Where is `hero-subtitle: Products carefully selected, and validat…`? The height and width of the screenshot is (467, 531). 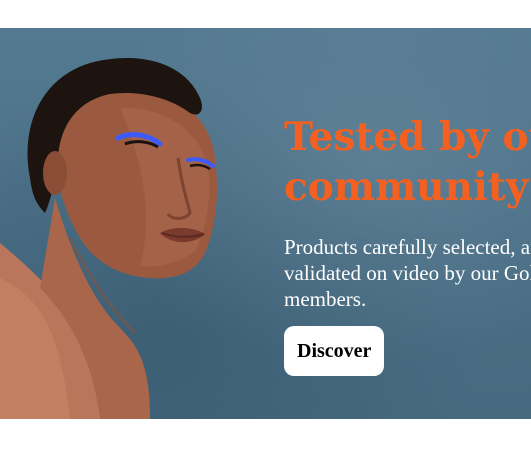 hero-subtitle: Products carefully selected, and validat… is located at coordinates (407, 273).